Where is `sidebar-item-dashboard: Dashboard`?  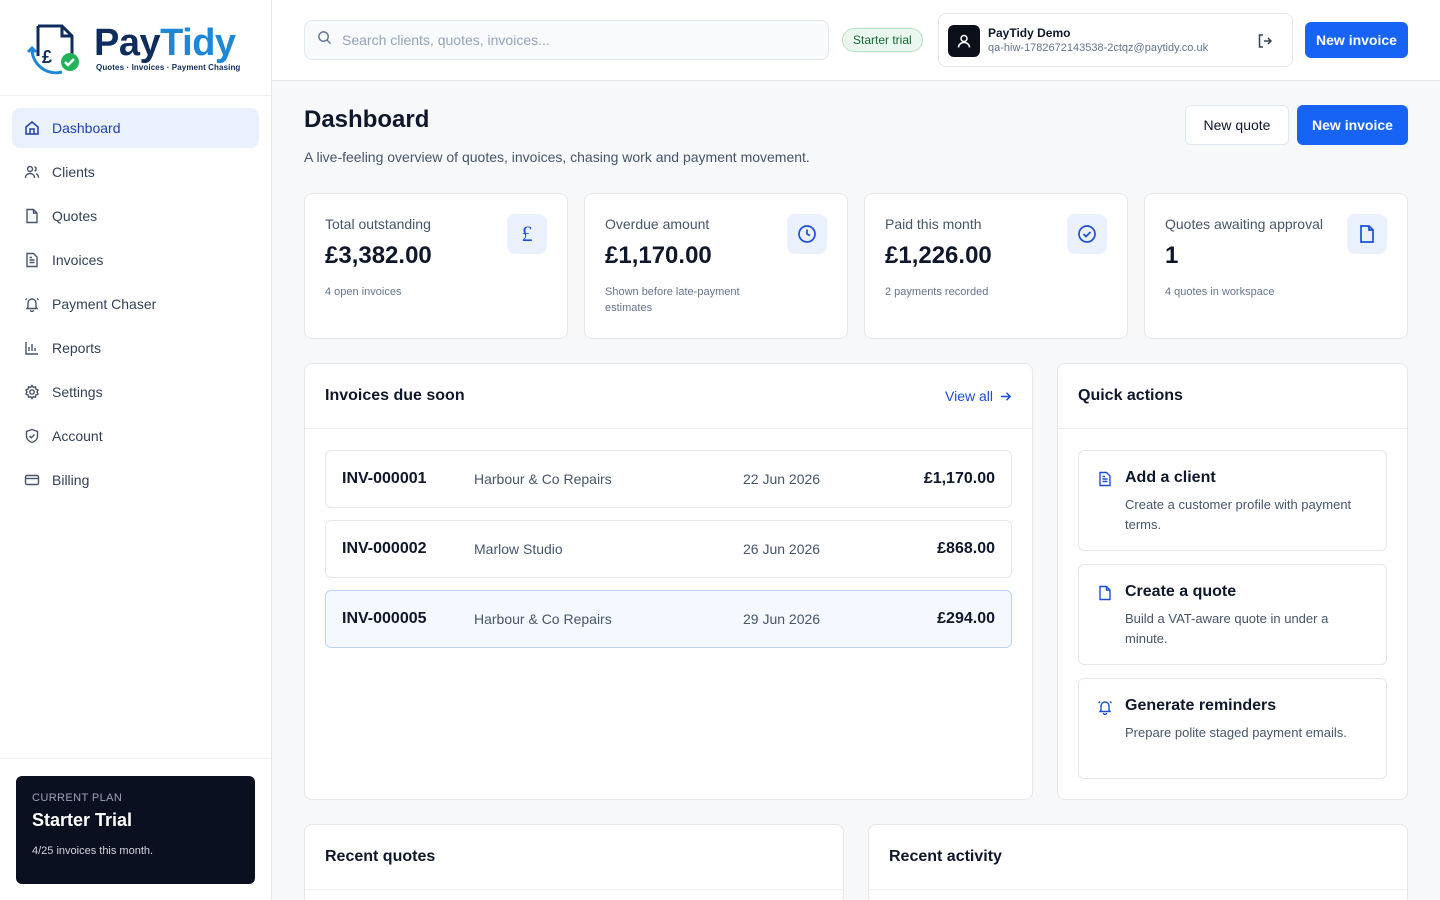 sidebar-item-dashboard: Dashboard is located at coordinates (135, 128).